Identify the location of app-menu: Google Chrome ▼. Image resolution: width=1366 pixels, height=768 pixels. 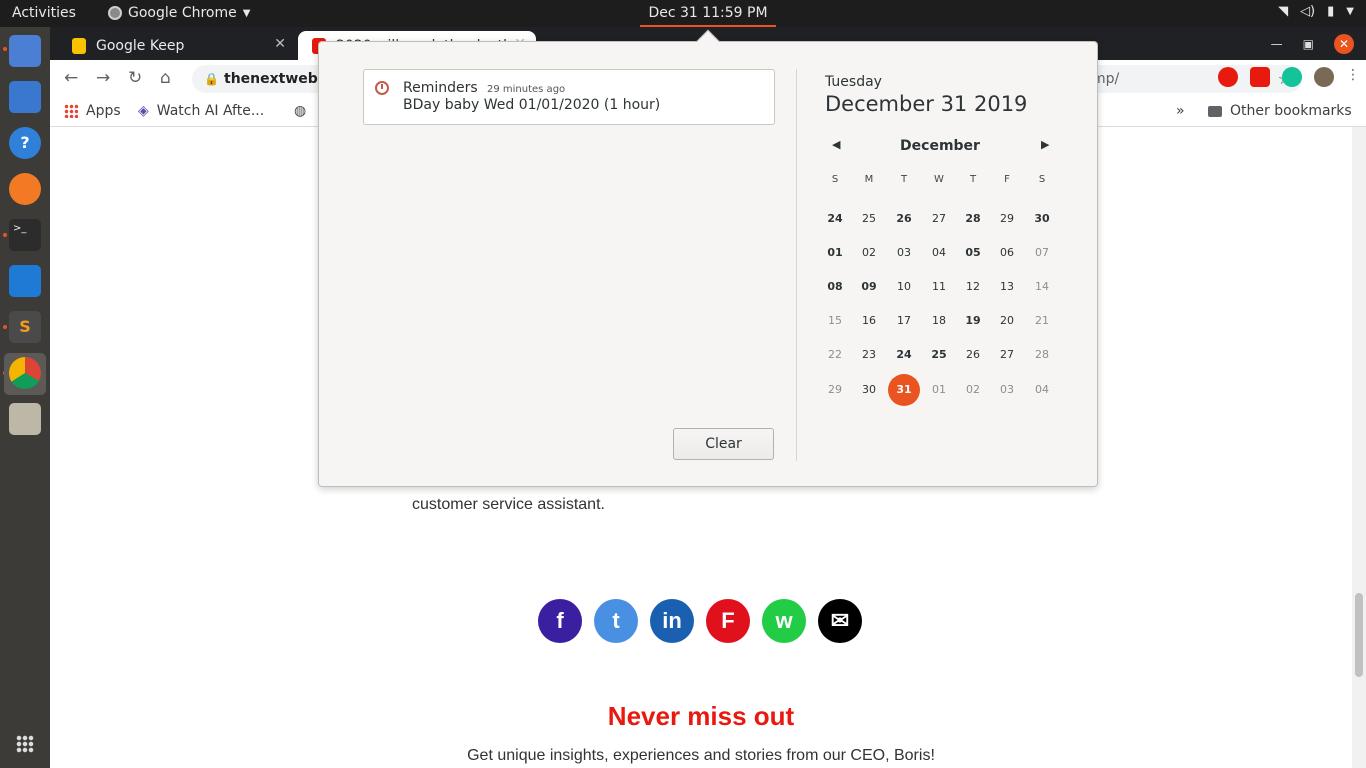
(179, 13).